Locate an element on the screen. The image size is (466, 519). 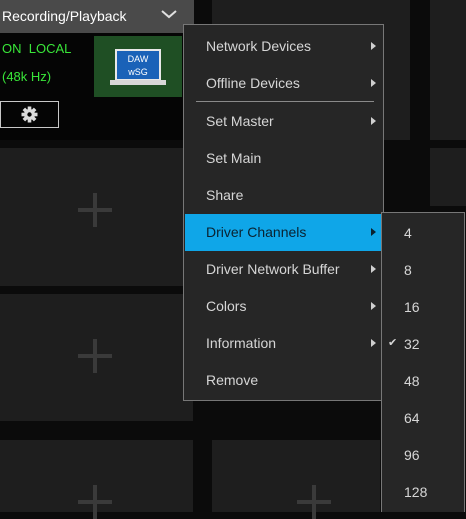
sample-rate: (48k Hz) is located at coordinates (27, 76).